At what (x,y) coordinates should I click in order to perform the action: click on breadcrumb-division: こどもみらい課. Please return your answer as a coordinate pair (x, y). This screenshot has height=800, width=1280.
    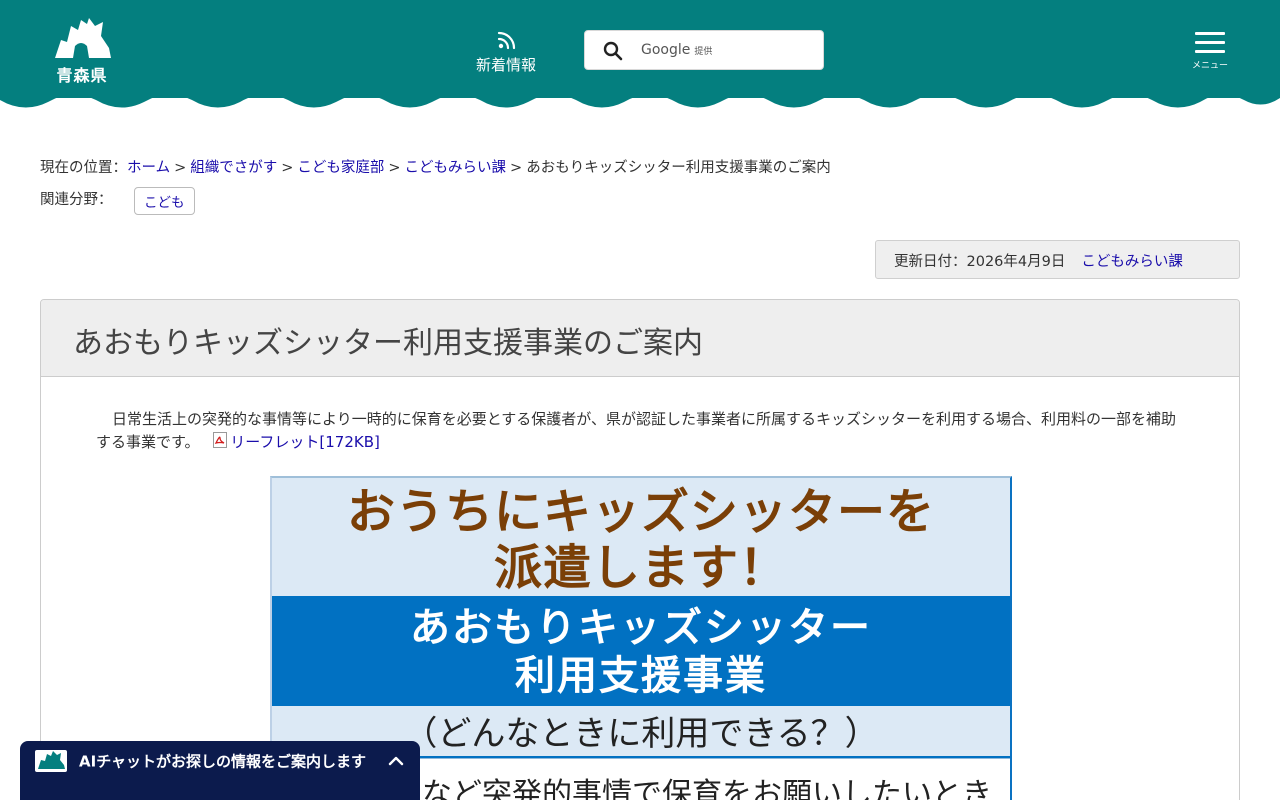
    Looking at the image, I should click on (456, 168).